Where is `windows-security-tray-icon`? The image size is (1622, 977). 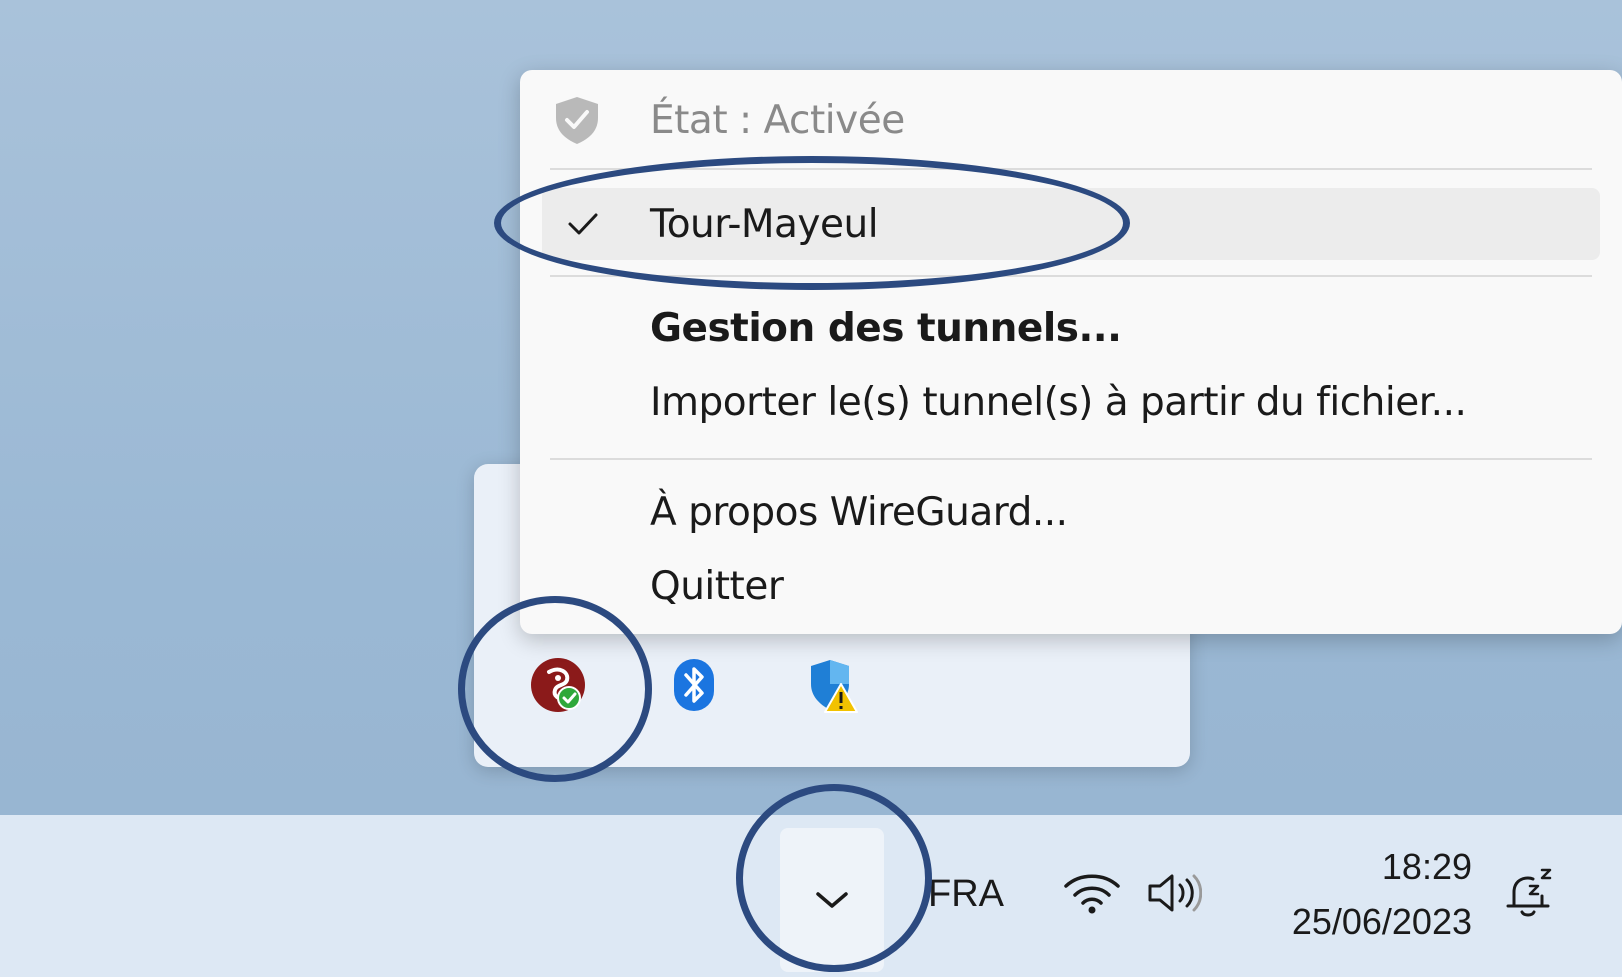
windows-security-tray-icon is located at coordinates (832, 685).